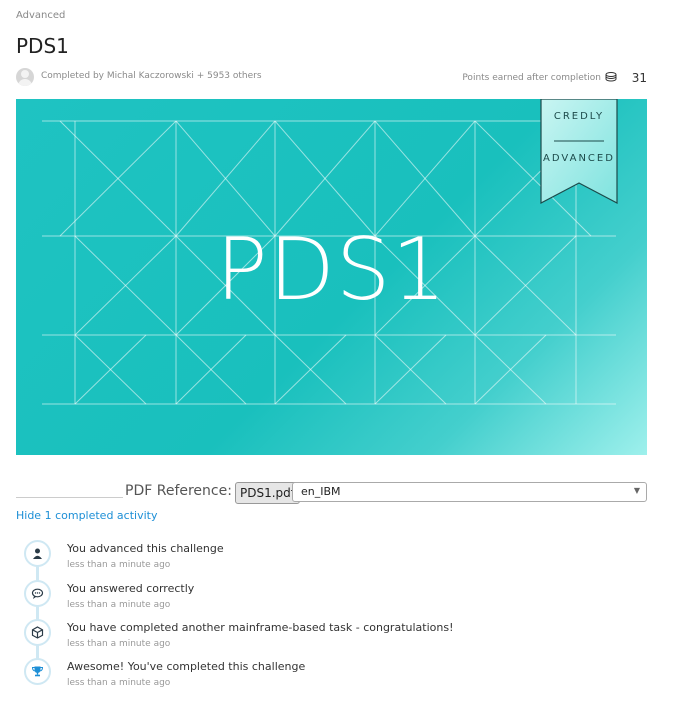  Describe the element at coordinates (579, 158) in the screenshot. I see `ribbon-bottom-text: ADVANCED` at that location.